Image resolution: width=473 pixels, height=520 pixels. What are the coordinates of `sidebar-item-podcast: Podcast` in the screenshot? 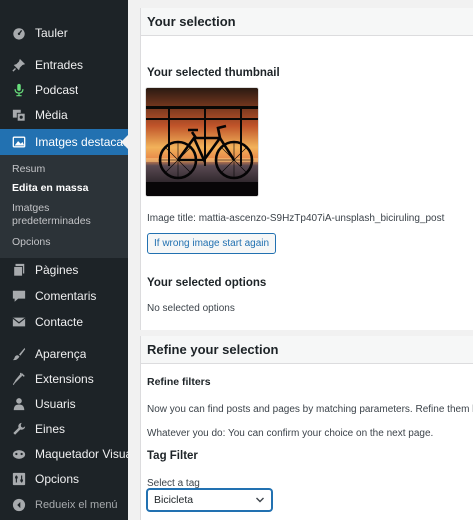 It's located at (64, 90).